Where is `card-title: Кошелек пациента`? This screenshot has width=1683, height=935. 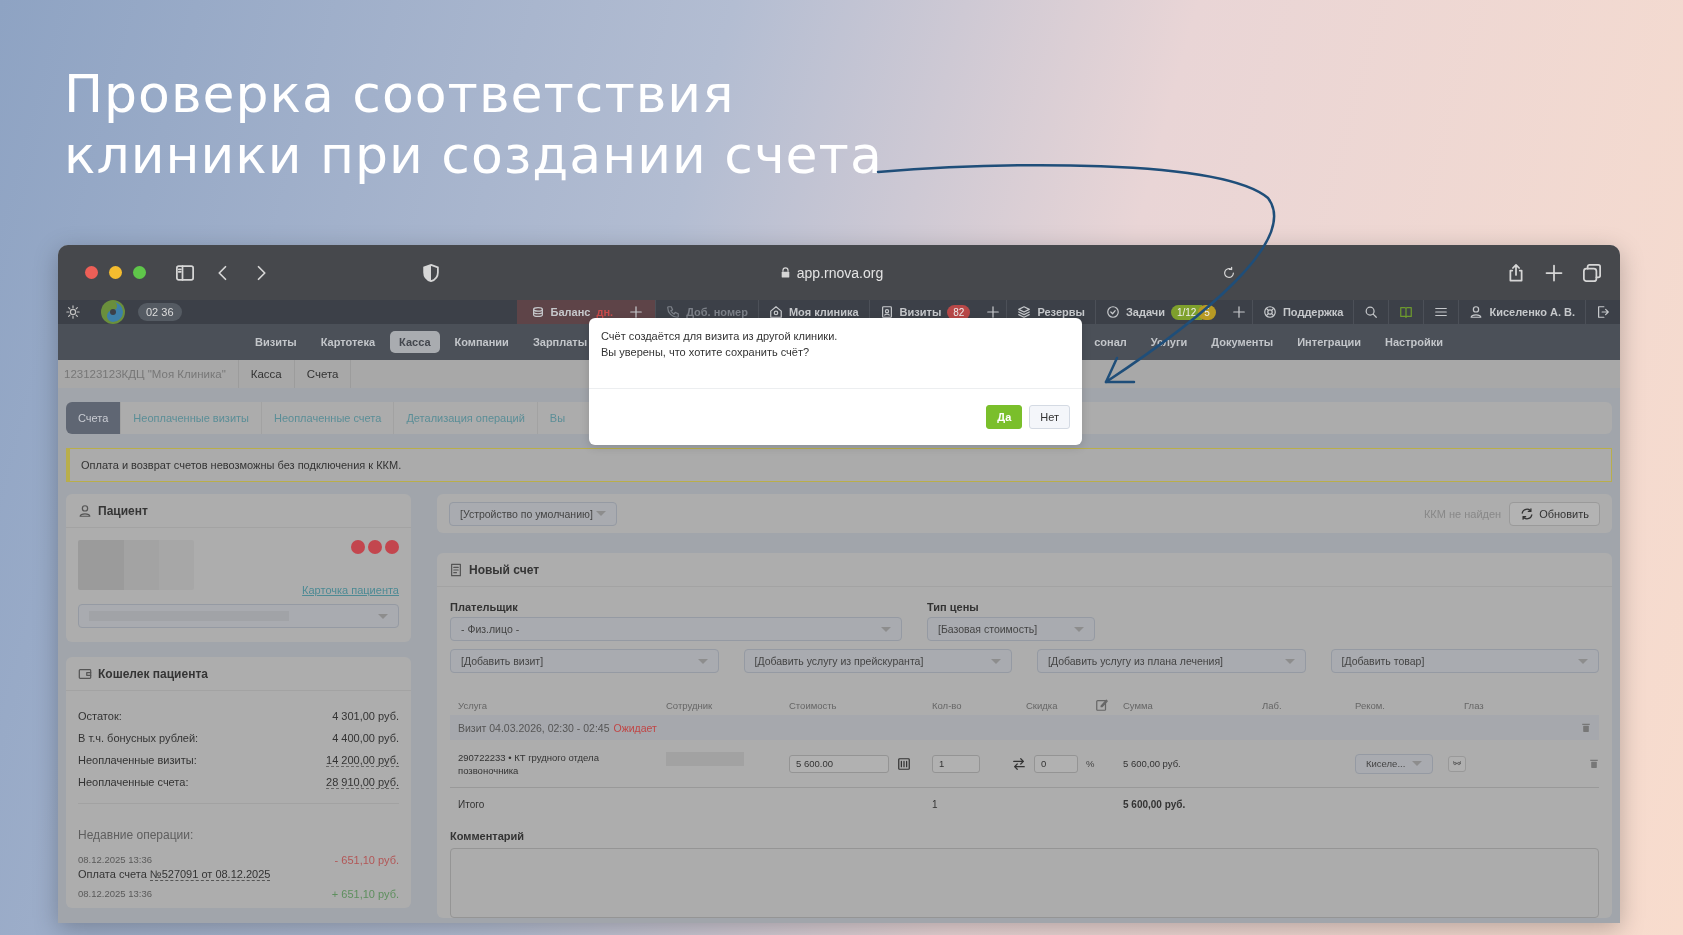
card-title: Кошелек пациента is located at coordinates (153, 673).